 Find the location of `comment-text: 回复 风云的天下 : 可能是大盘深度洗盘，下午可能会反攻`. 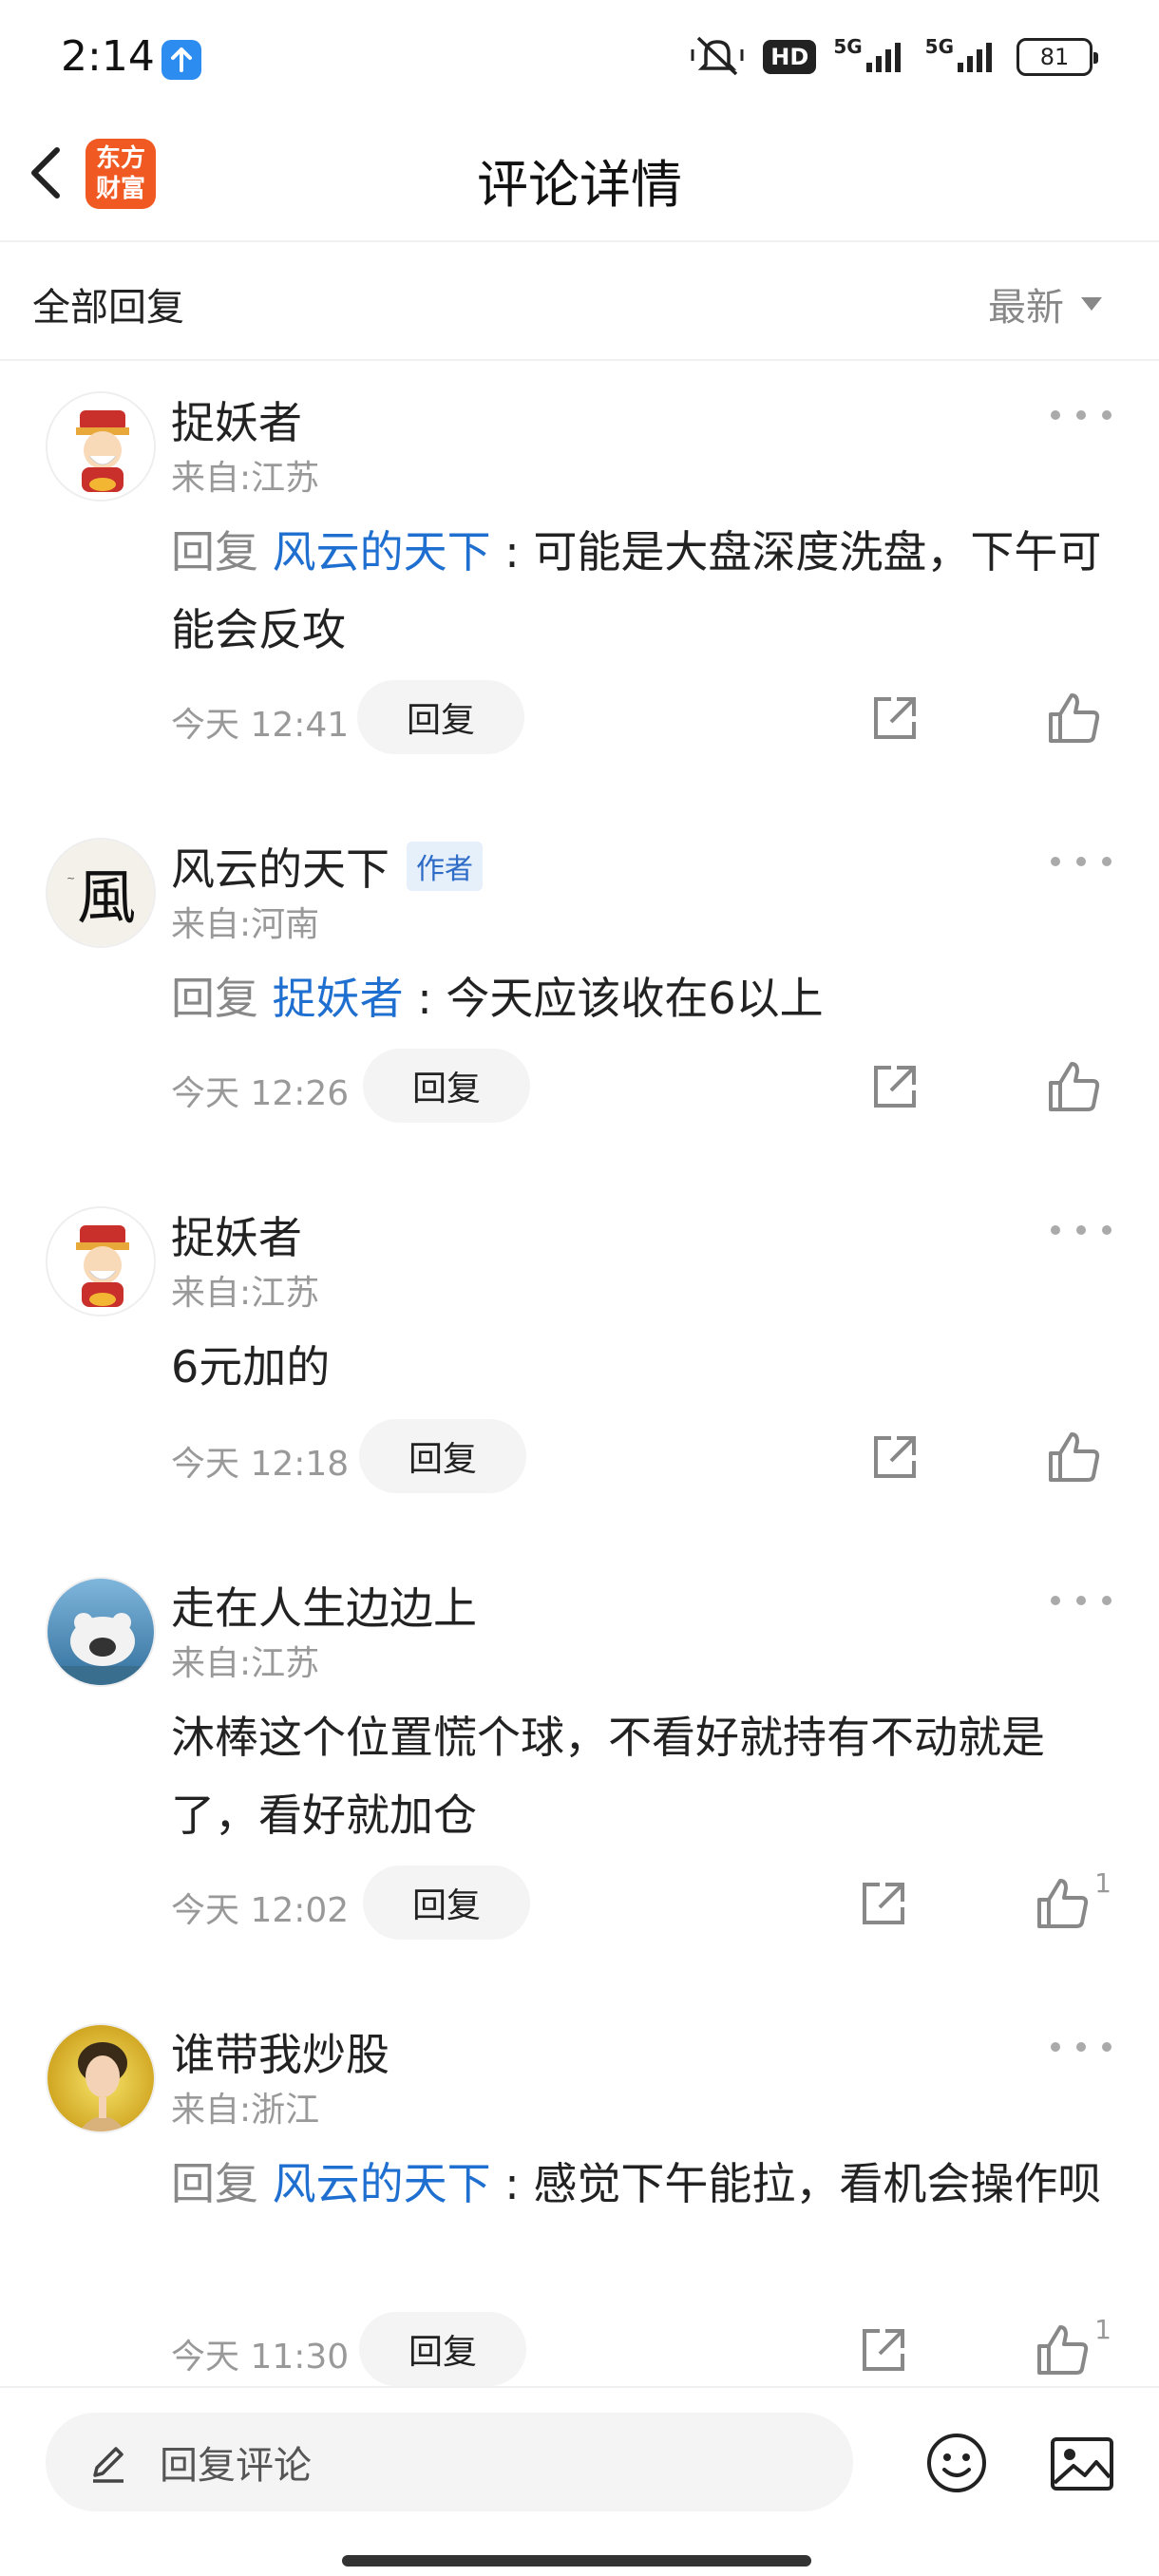

comment-text: 回复 风云的天下 : 可能是大盘深度洗盘，下午可能会反攻 is located at coordinates (641, 591).